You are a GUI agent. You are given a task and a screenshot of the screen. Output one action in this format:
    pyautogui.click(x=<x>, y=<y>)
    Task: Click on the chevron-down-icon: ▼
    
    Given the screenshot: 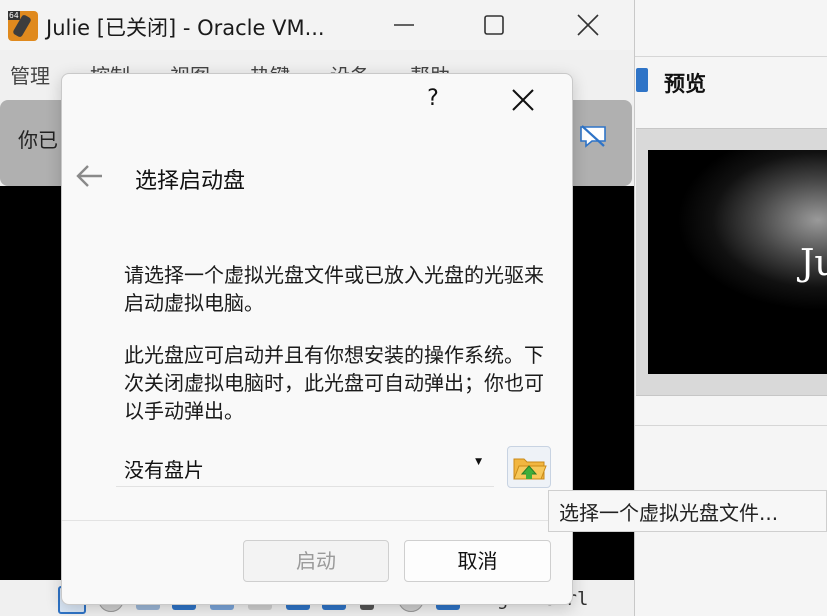 What is the action you would take?
    pyautogui.click(x=478, y=462)
    